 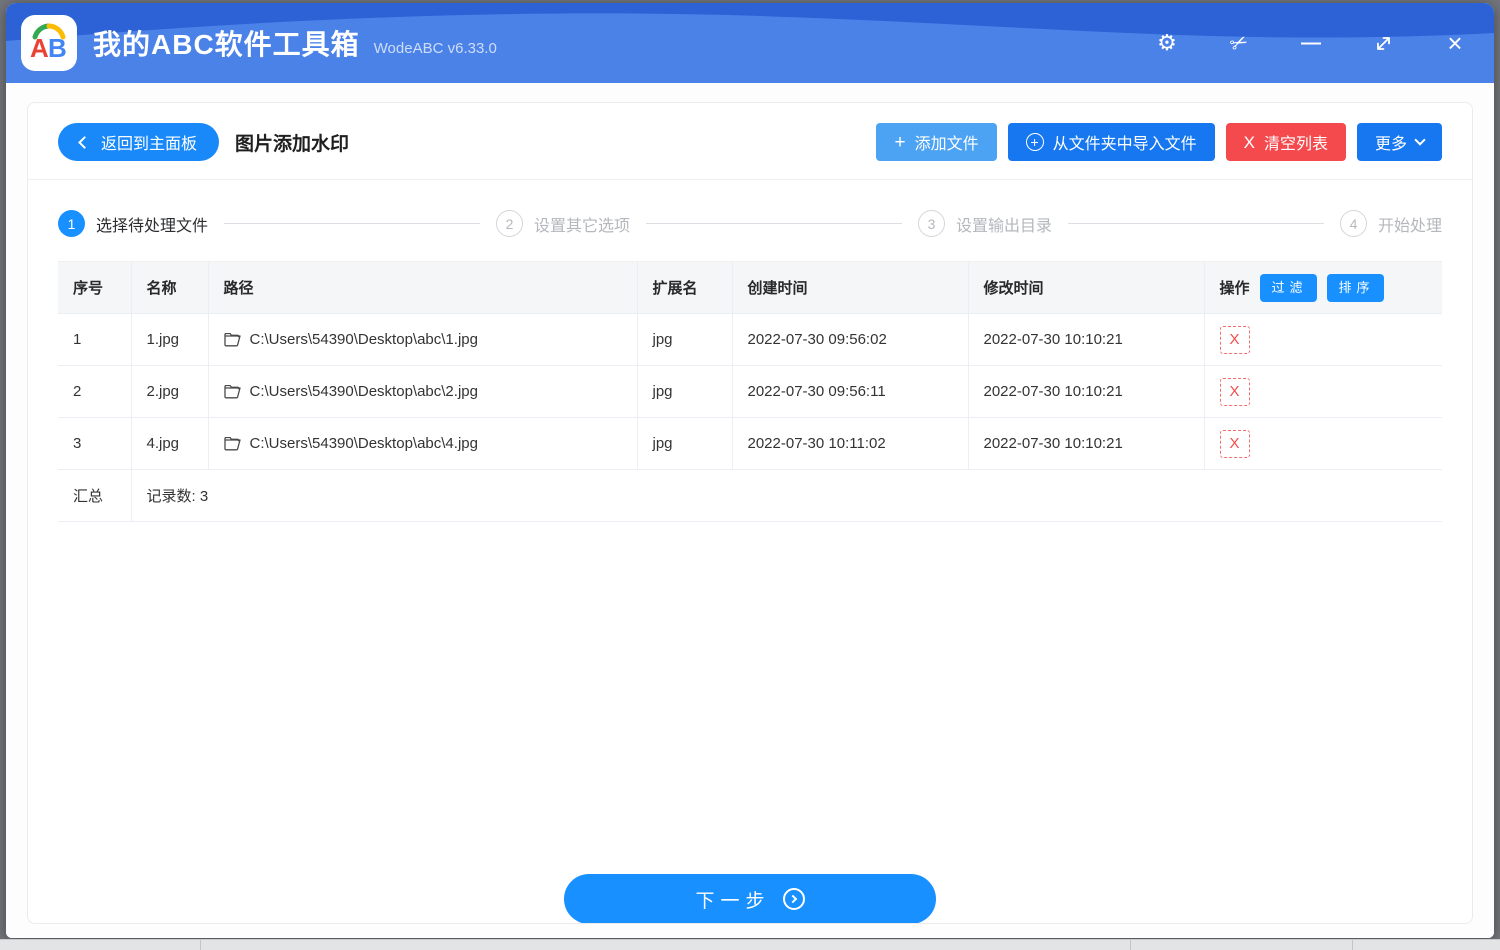 I want to click on step-indicator: 1 选择待处理文件 2 设置其它选项 3 设置输出目录 4 开始处理, so click(x=750, y=220).